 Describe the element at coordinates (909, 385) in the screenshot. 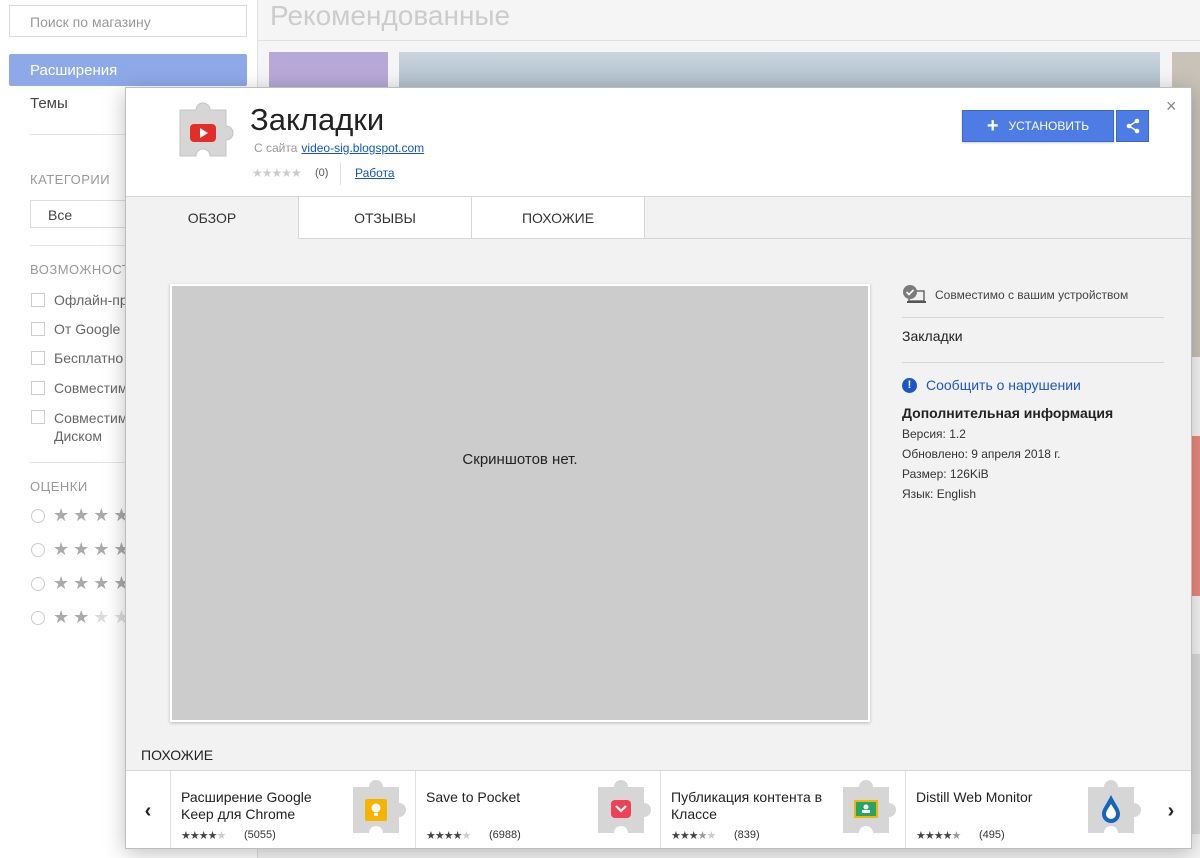

I see `alert-icon: !` at that location.